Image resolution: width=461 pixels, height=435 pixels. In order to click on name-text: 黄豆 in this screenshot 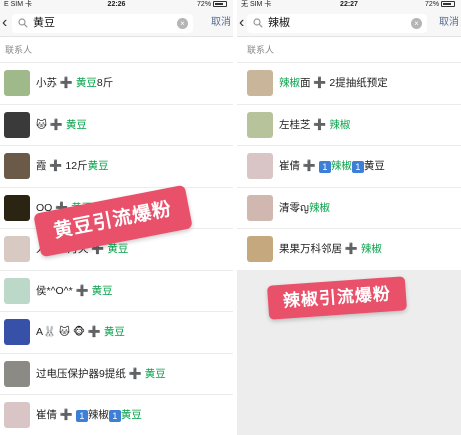, I will do `click(374, 166)`.